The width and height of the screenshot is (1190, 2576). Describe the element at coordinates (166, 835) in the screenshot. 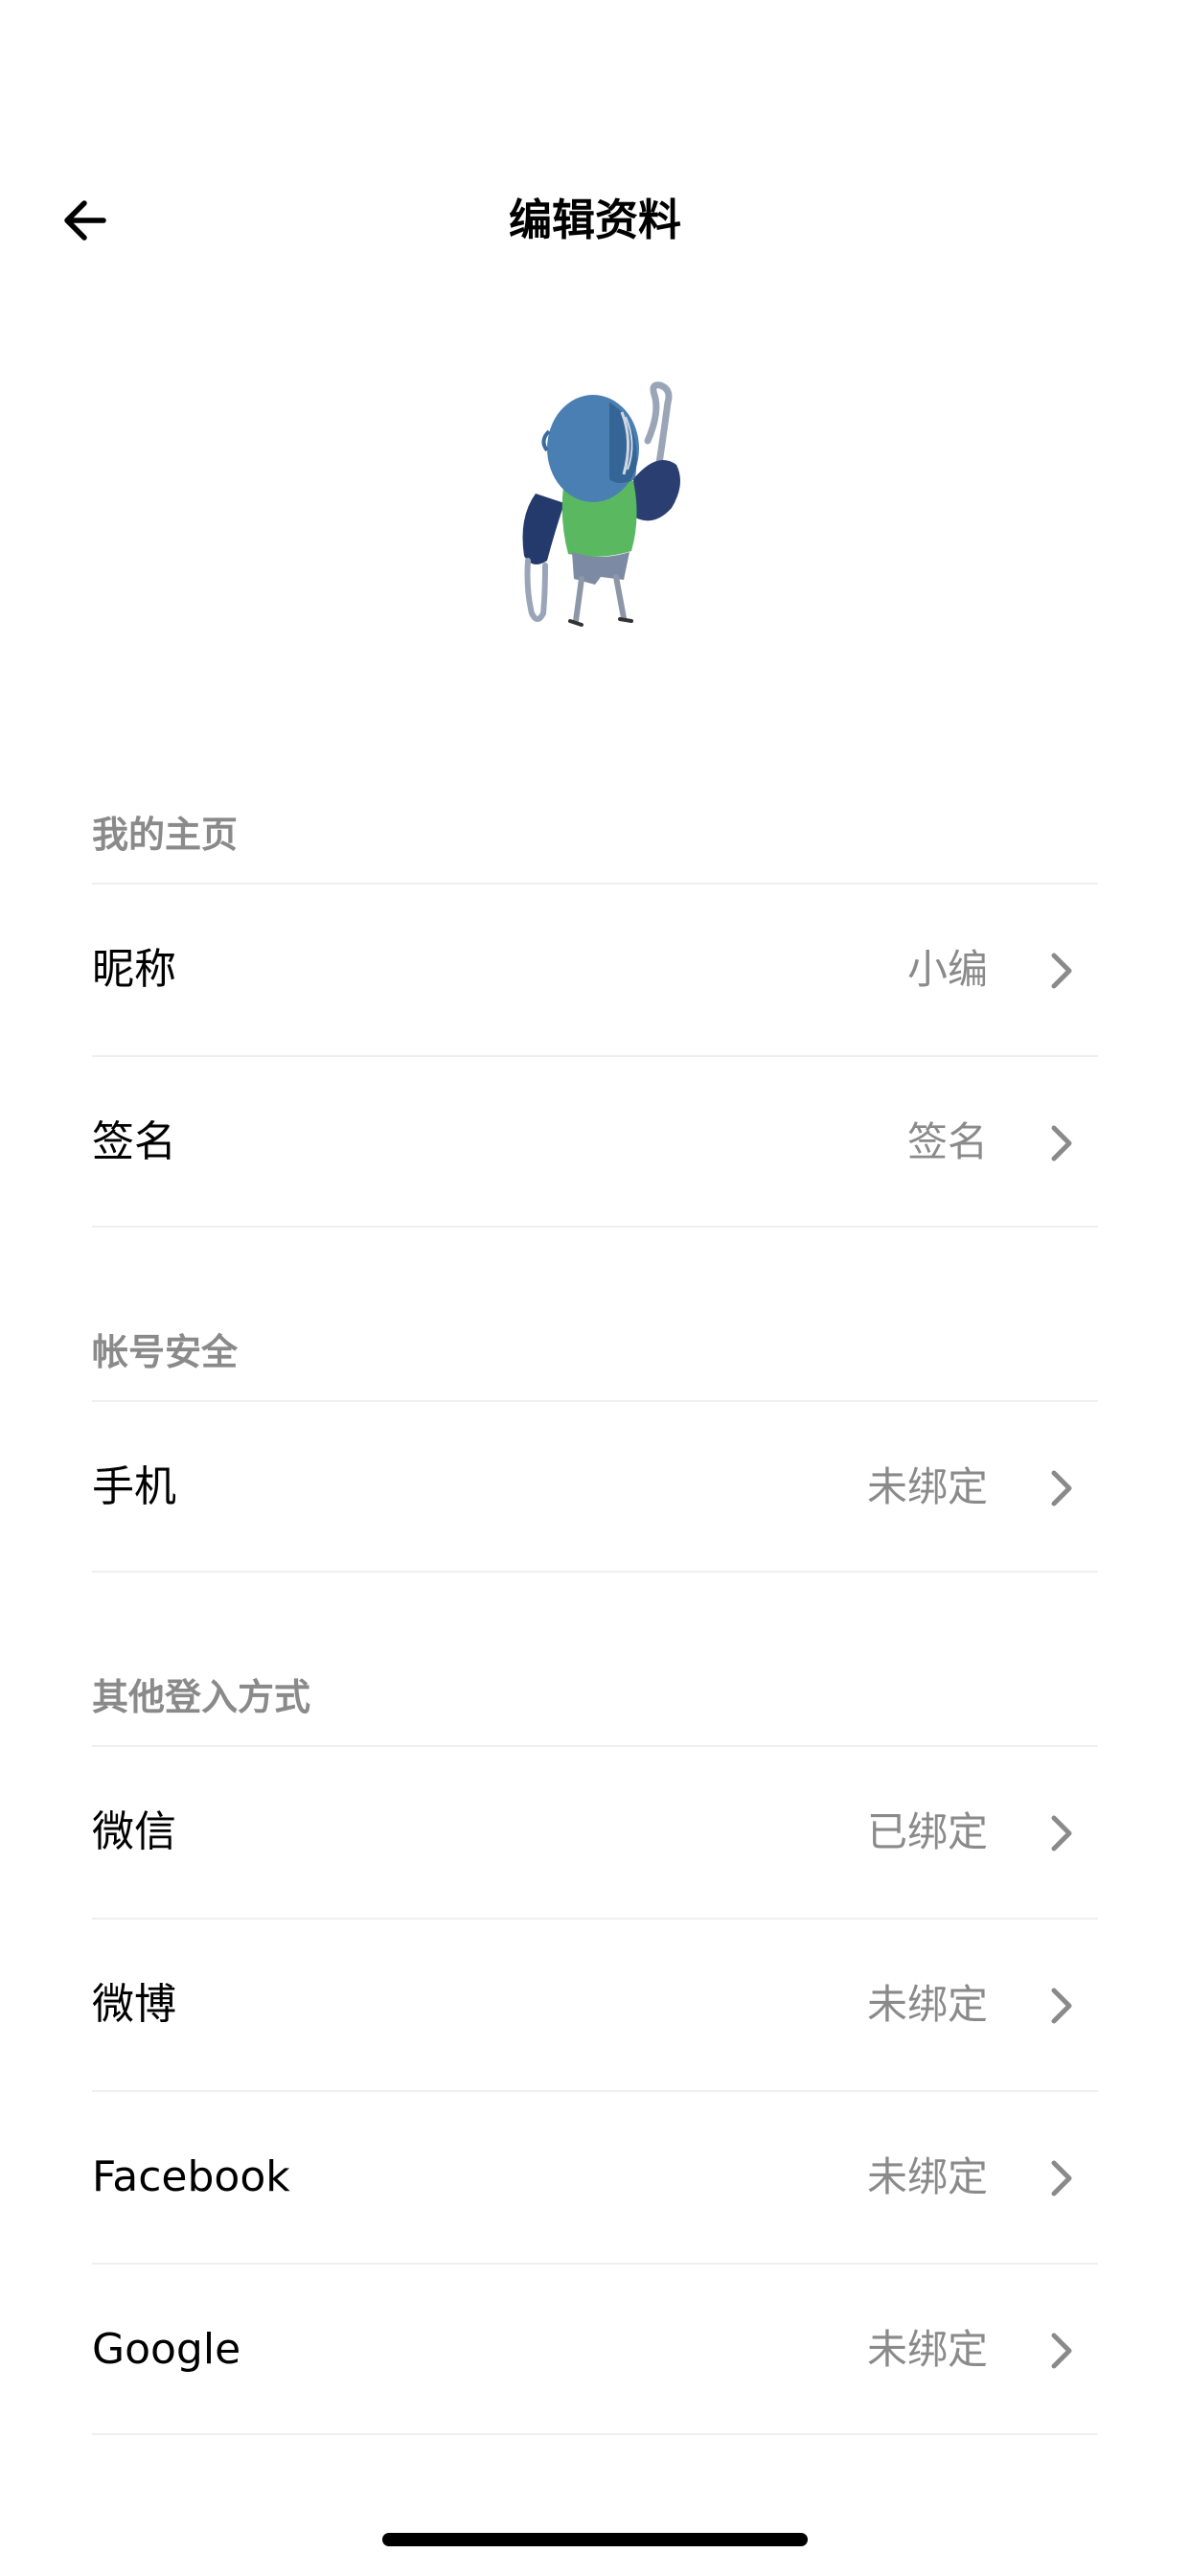

I see `section-header-homepage: 我的主页` at that location.